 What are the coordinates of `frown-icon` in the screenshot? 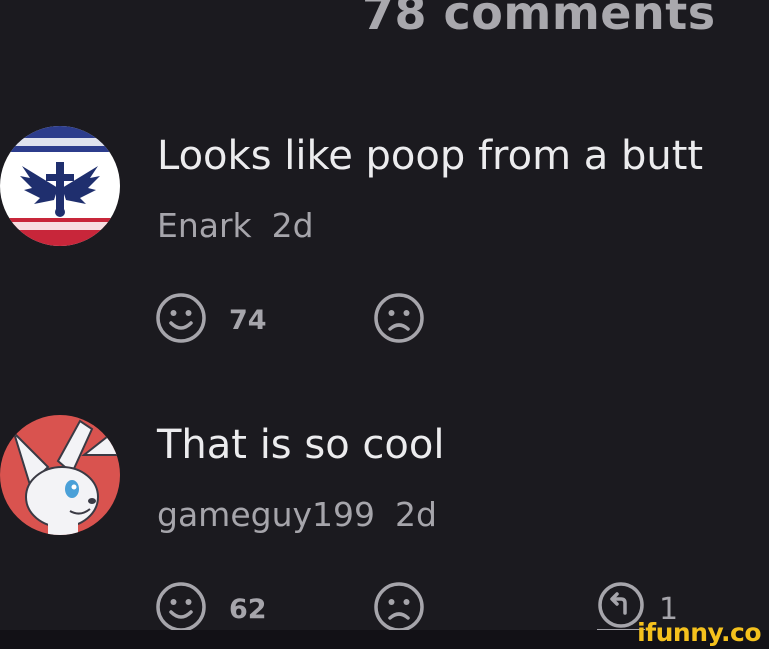 It's located at (399, 320).